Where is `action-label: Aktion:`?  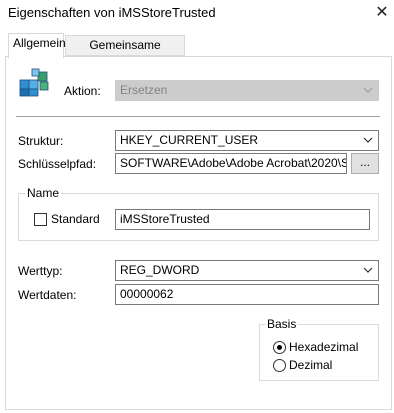
action-label: Aktion: is located at coordinates (82, 91).